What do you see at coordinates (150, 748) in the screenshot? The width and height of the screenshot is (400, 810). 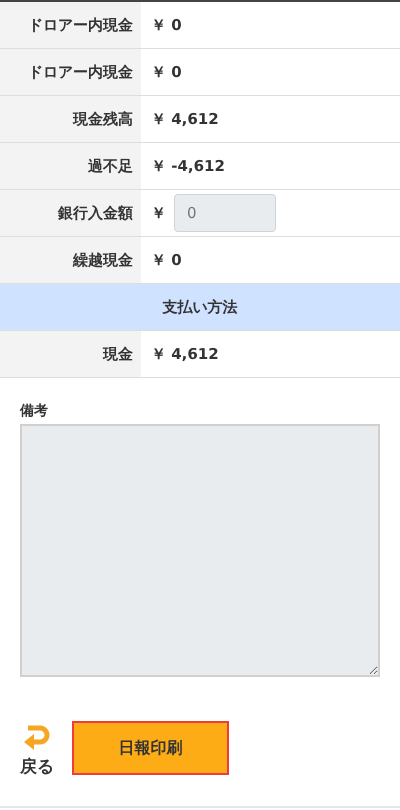 I see `print-report-button: 日報印刷` at bounding box center [150, 748].